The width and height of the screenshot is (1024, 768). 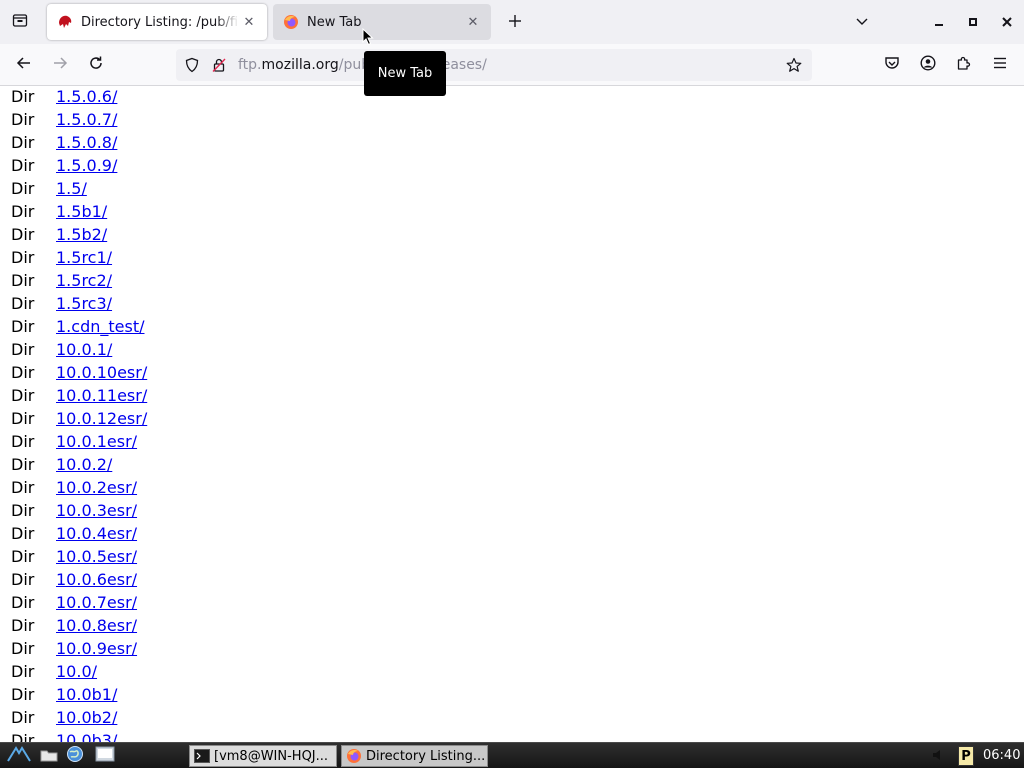 What do you see at coordinates (19, 756) in the screenshot?
I see `start-menu-button` at bounding box center [19, 756].